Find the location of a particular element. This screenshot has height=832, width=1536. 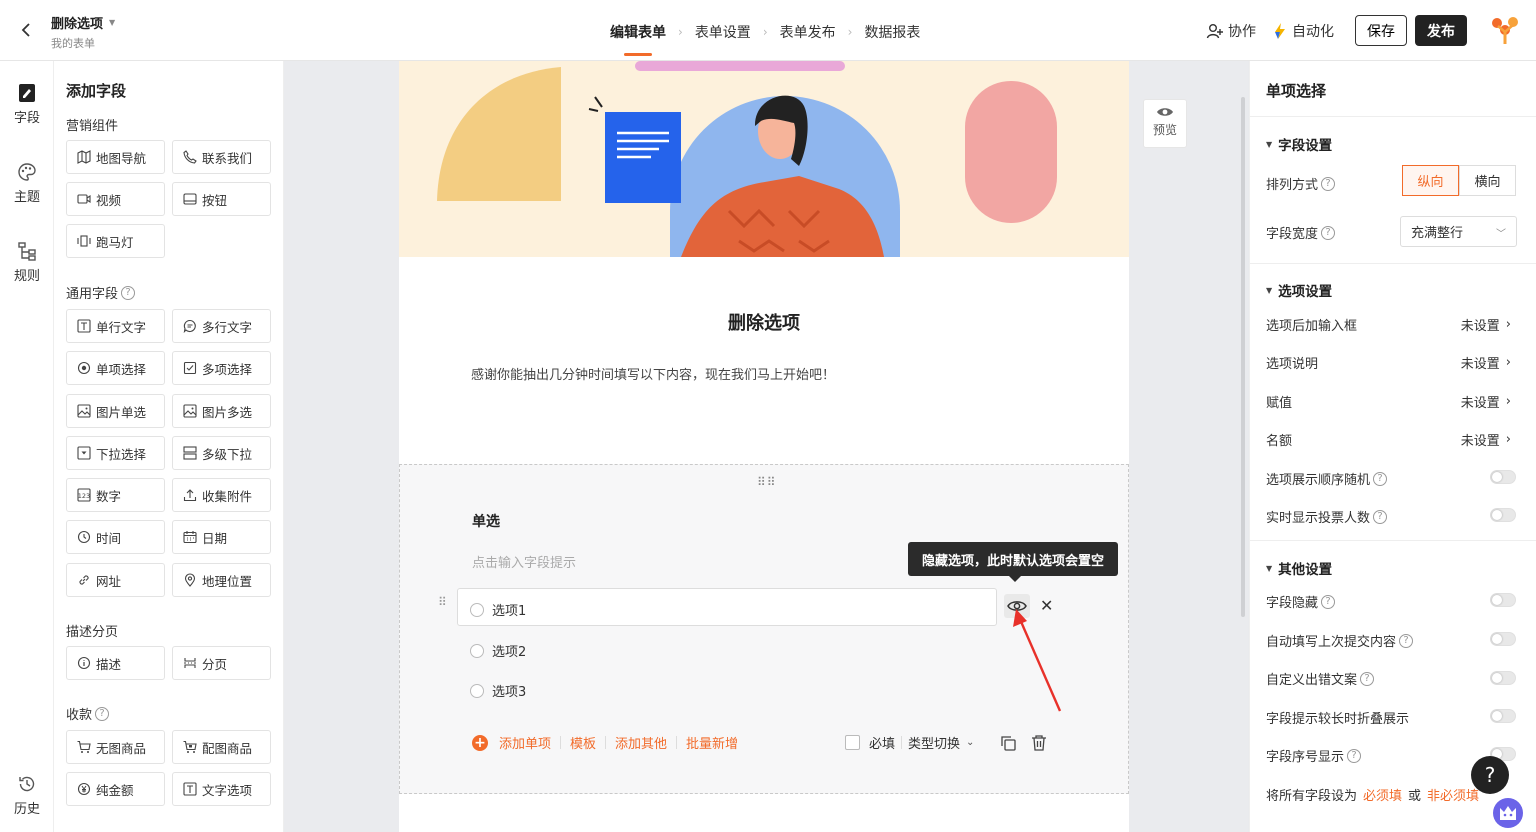

required-checkbox is located at coordinates (852, 742).